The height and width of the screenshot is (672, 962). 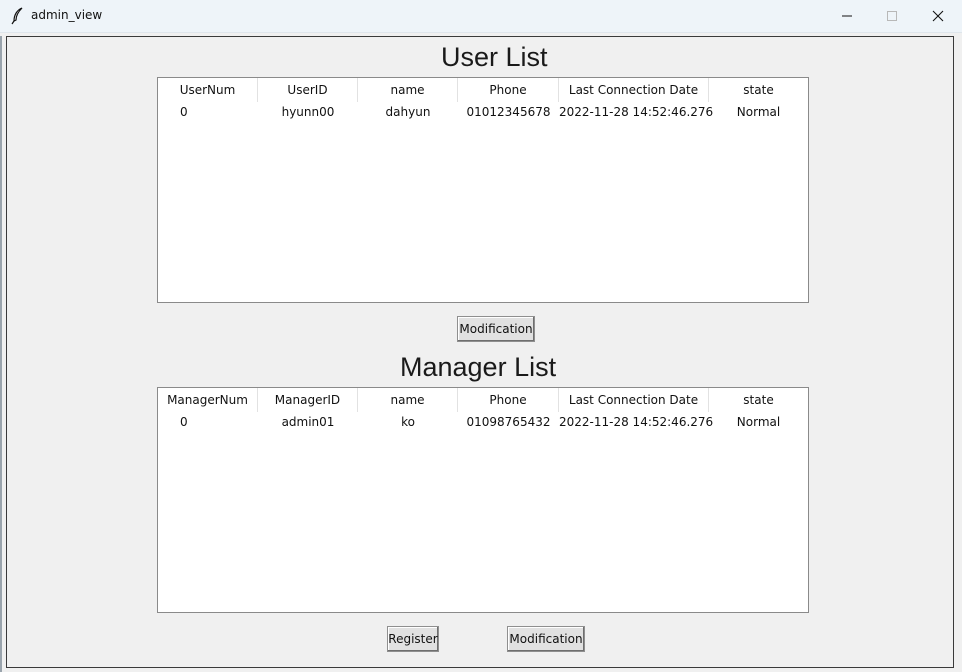 I want to click on user-modification-button: Modification, so click(x=496, y=329).